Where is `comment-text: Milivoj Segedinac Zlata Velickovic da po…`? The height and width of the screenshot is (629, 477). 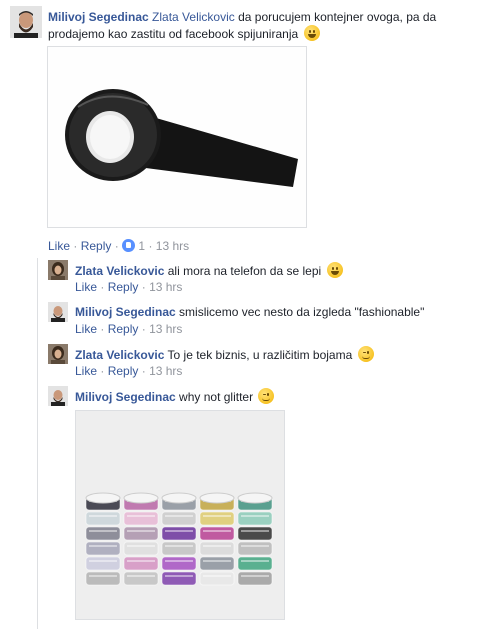
comment-text: Milivoj Segedinac Zlata Velickovic da po… is located at coordinates (258, 17).